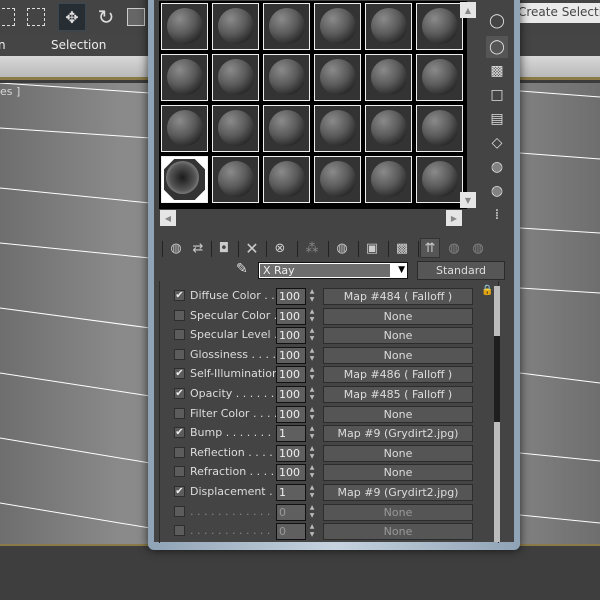  Describe the element at coordinates (398, 296) in the screenshot. I see `map-slot-button: Map #484 ( Falloff )` at that location.